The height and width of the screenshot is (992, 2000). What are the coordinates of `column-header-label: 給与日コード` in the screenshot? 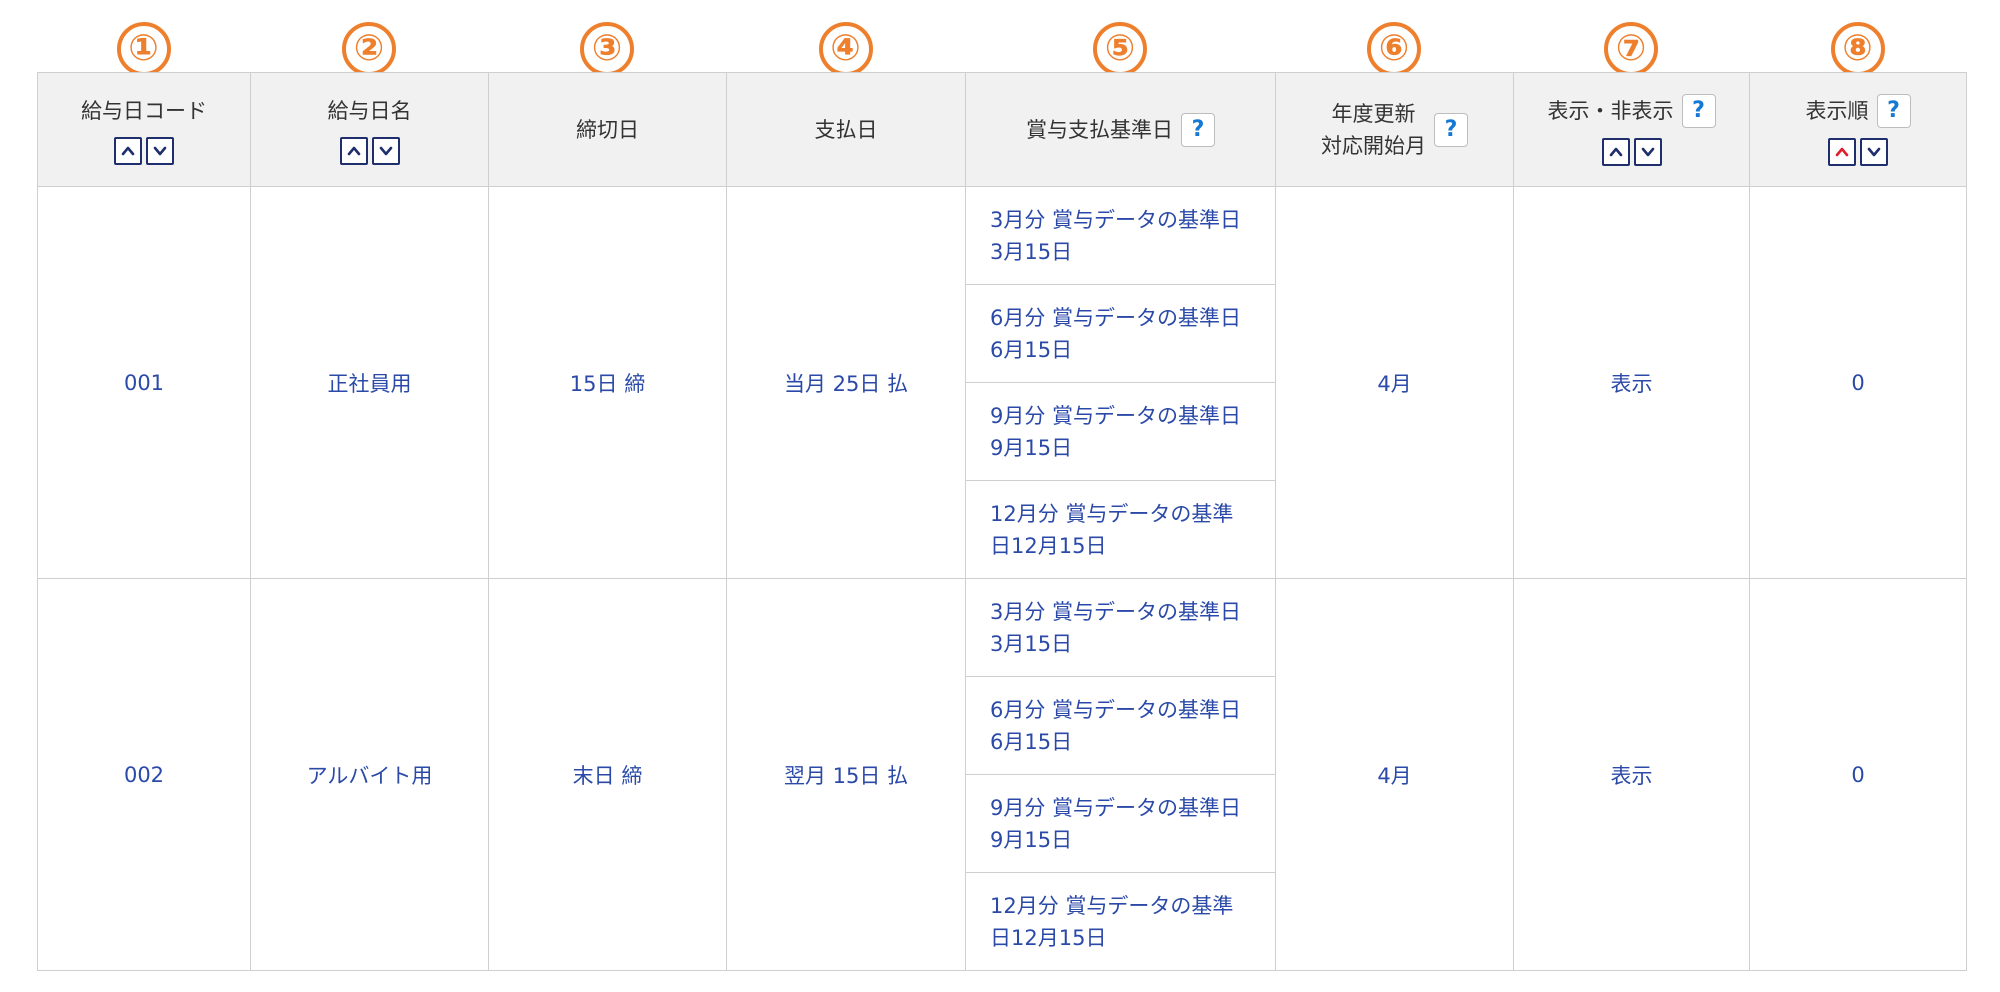 It's located at (144, 110).